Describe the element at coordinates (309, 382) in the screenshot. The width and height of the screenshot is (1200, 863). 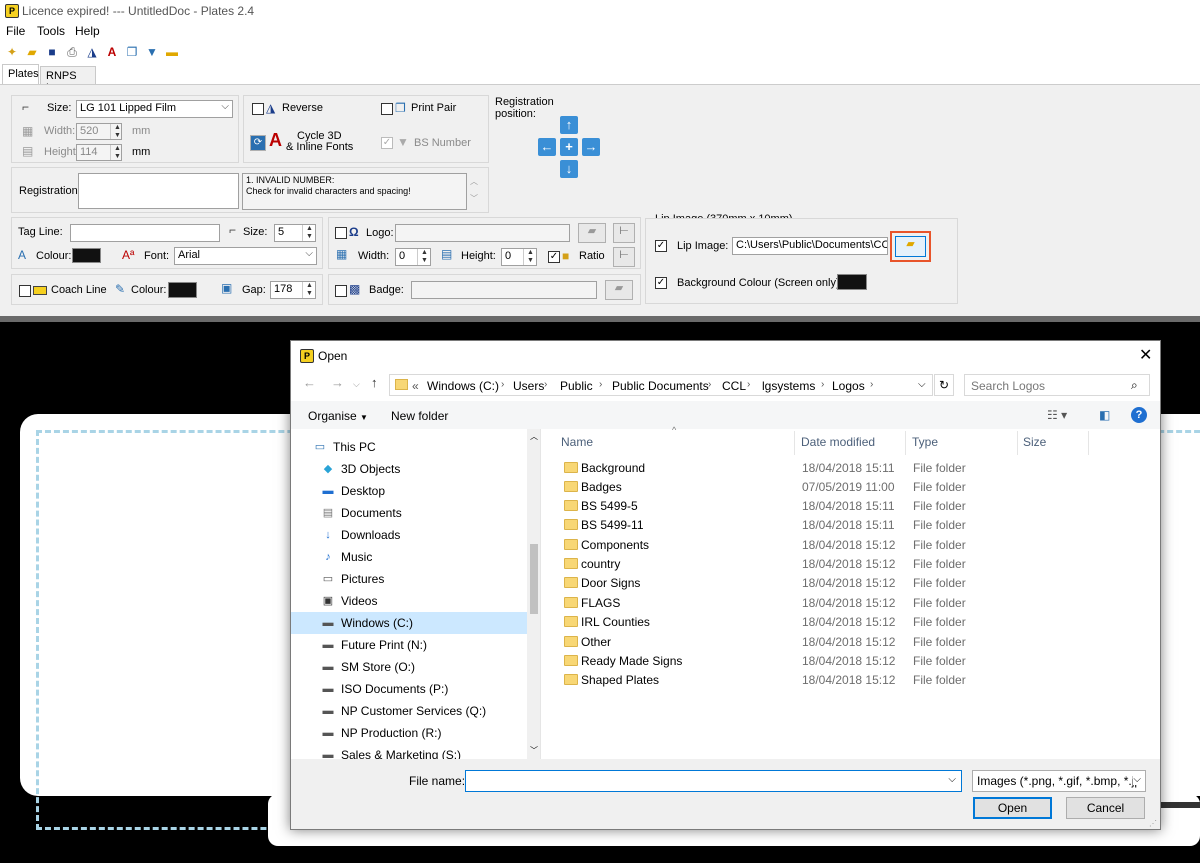
I see `back-arrow-icon: ←` at that location.